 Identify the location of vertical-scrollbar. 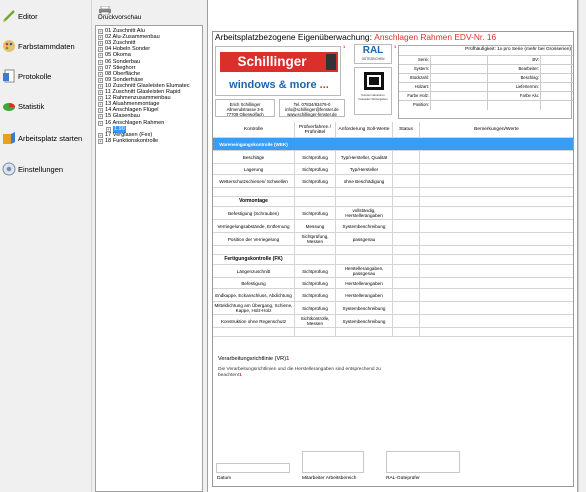
(582, 246).